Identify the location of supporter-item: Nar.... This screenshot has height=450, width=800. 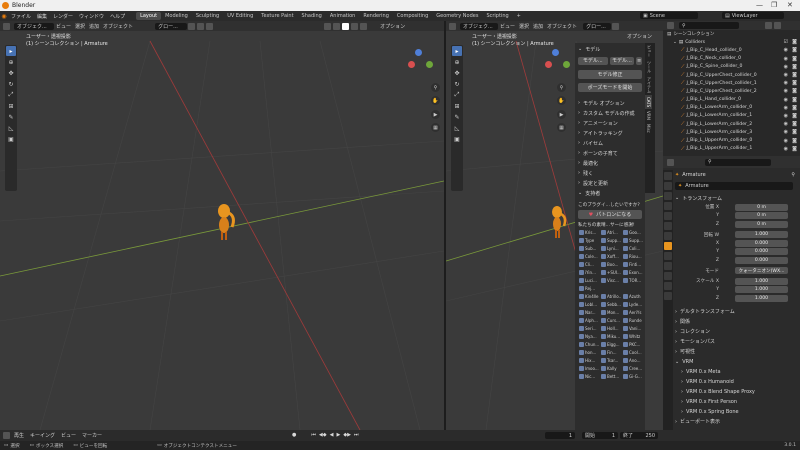
(589, 312).